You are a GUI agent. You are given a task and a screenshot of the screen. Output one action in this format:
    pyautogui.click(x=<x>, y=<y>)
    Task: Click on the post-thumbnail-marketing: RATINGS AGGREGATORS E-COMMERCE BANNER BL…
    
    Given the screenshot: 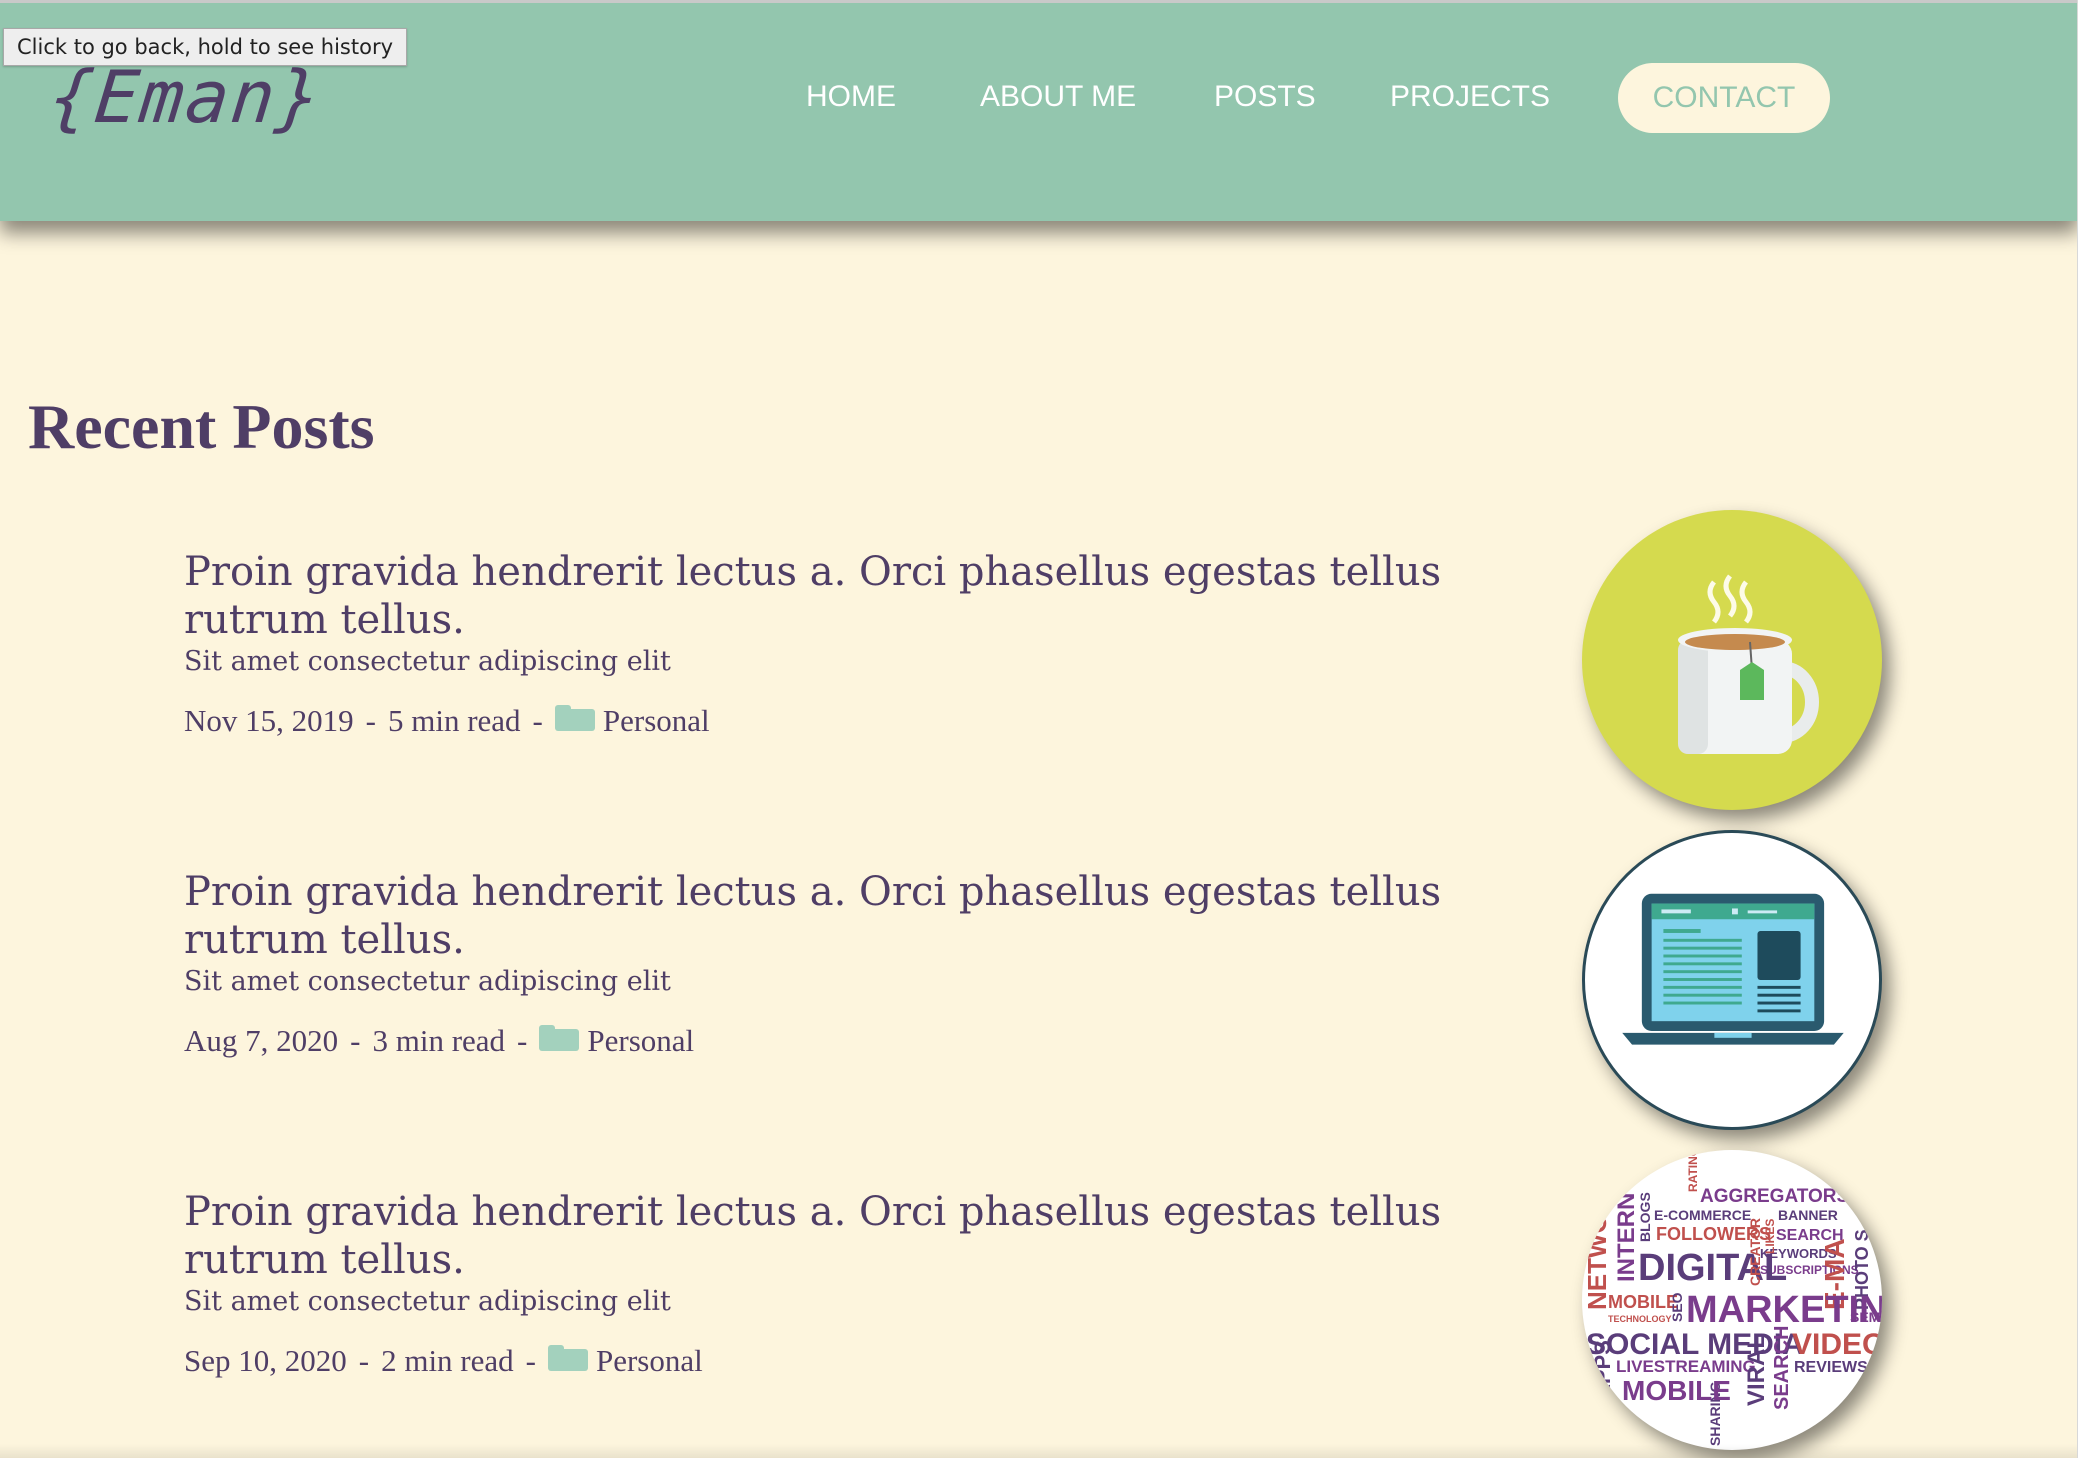 What is the action you would take?
    pyautogui.click(x=1732, y=1300)
    